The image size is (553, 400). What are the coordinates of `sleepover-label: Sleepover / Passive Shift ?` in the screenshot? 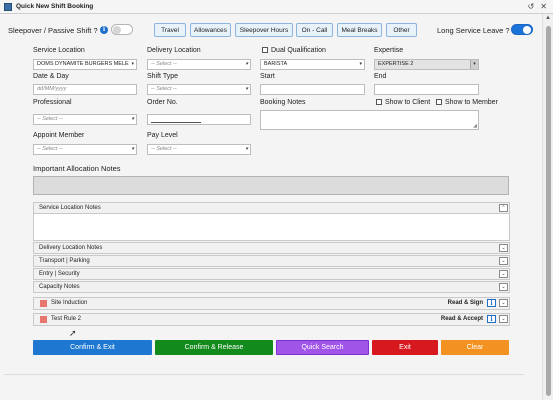 It's located at (53, 30).